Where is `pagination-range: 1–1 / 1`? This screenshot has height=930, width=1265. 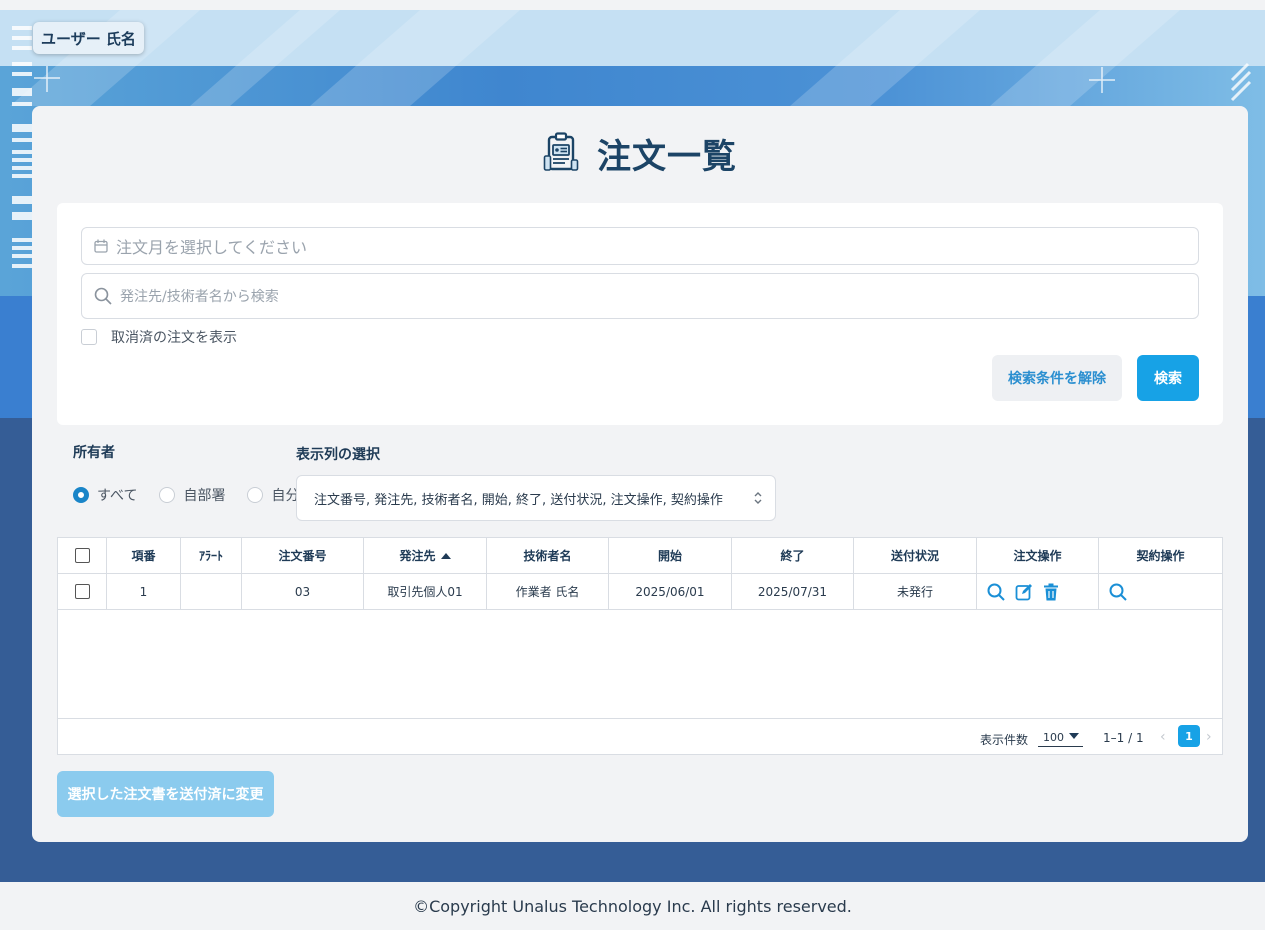
pagination-range: 1–1 / 1 is located at coordinates (1123, 738).